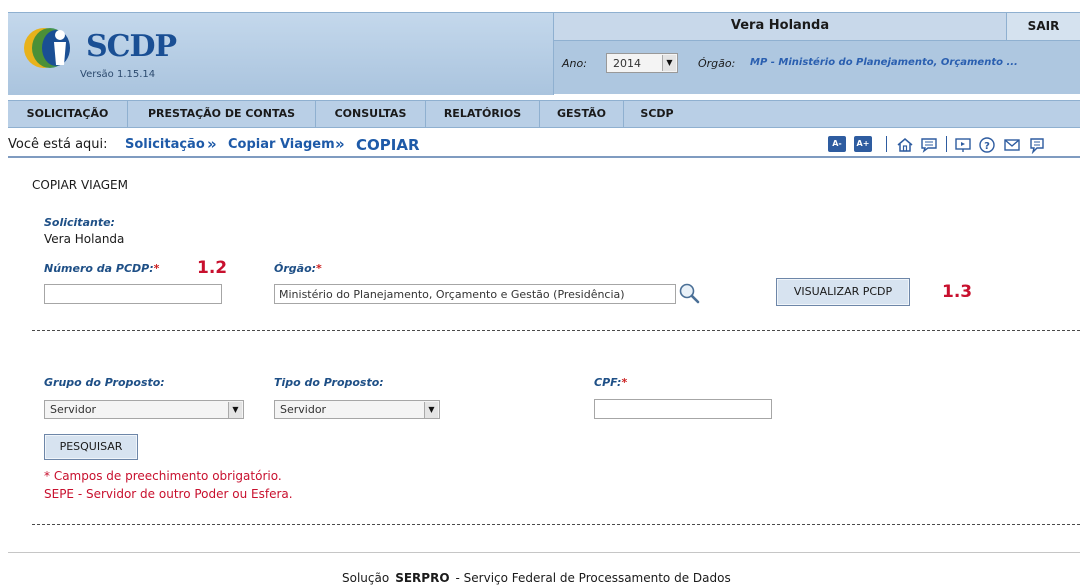  Describe the element at coordinates (689, 293) in the screenshot. I see `search-icon` at that location.